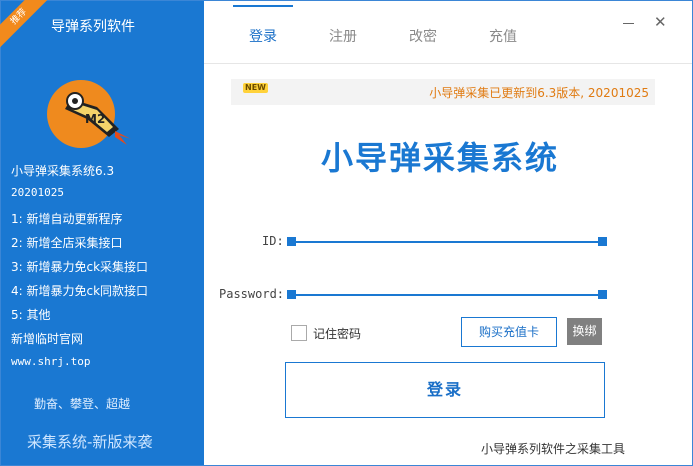 This screenshot has width=693, height=466. Describe the element at coordinates (449, 286) in the screenshot. I see `password-field` at that location.